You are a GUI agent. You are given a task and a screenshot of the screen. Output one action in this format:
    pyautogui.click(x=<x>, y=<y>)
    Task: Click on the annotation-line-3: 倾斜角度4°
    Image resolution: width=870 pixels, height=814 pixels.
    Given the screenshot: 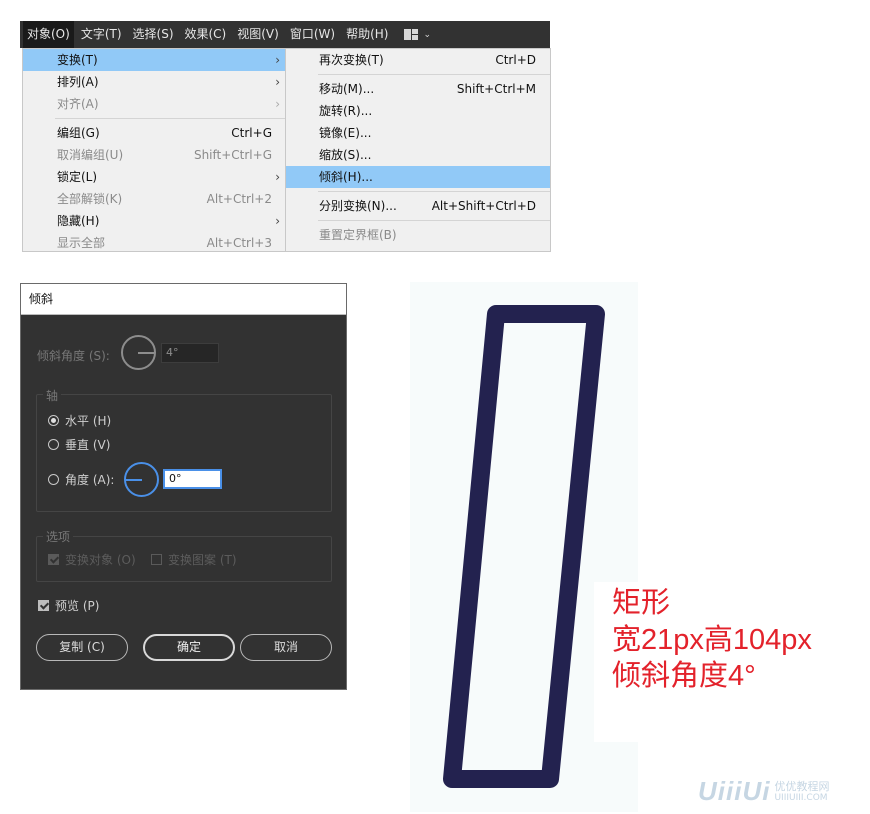 What is the action you would take?
    pyautogui.click(x=684, y=676)
    